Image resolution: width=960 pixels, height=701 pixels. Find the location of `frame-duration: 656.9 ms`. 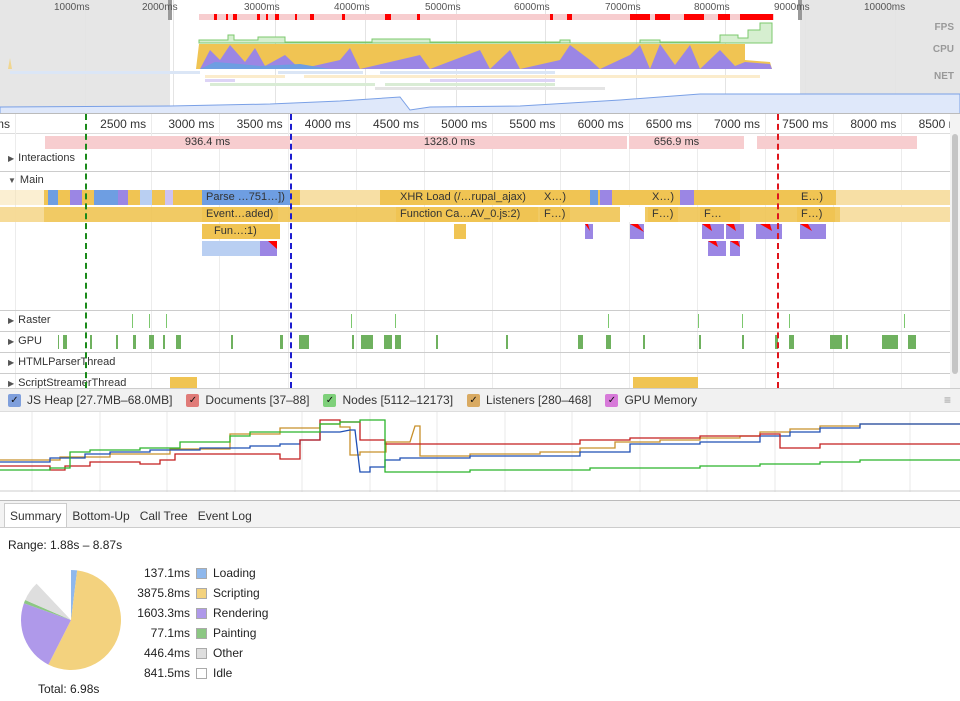

frame-duration: 656.9 ms is located at coordinates (676, 142).